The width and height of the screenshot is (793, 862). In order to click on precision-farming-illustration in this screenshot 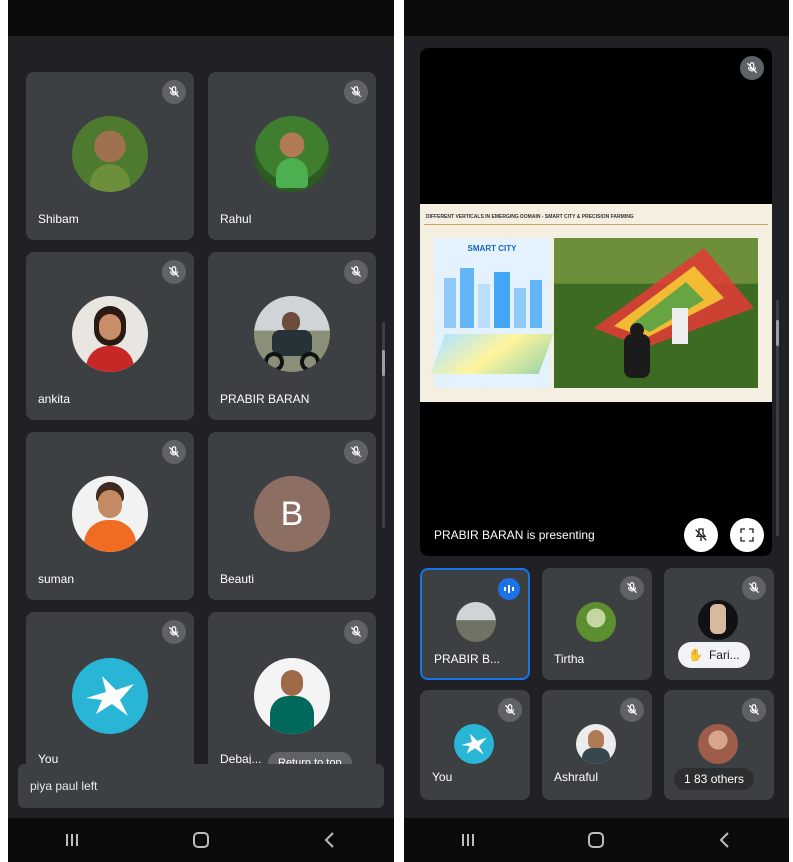, I will do `click(656, 313)`.